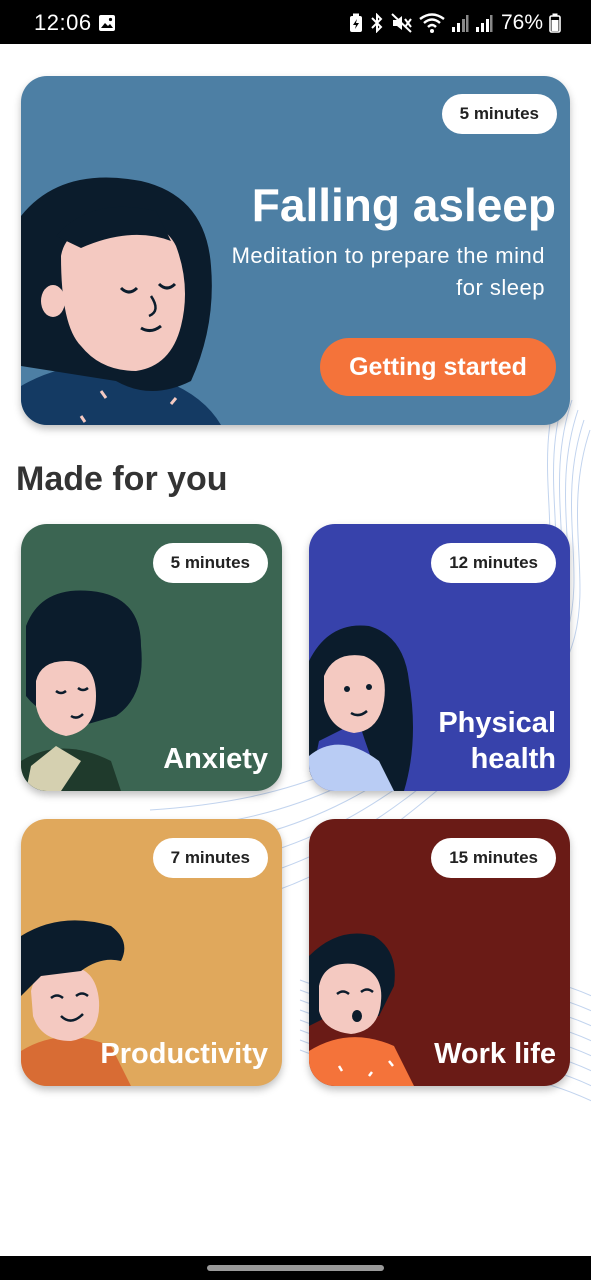 The height and width of the screenshot is (1280, 591). I want to click on productivity-duration-badge: 7 minutes, so click(210, 858).